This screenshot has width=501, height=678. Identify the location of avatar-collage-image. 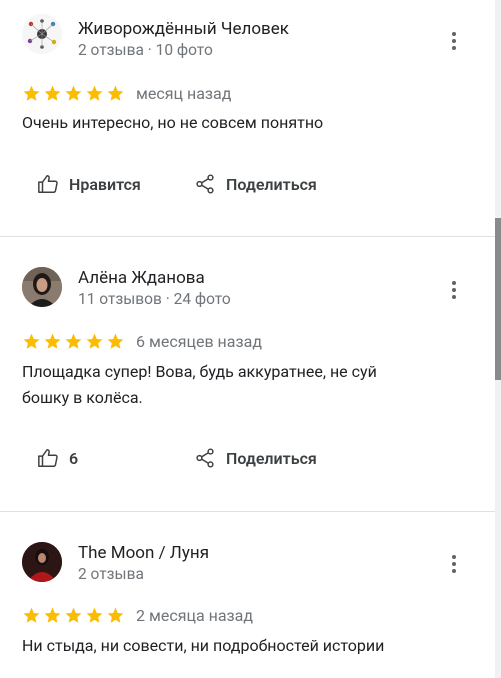
(42, 34).